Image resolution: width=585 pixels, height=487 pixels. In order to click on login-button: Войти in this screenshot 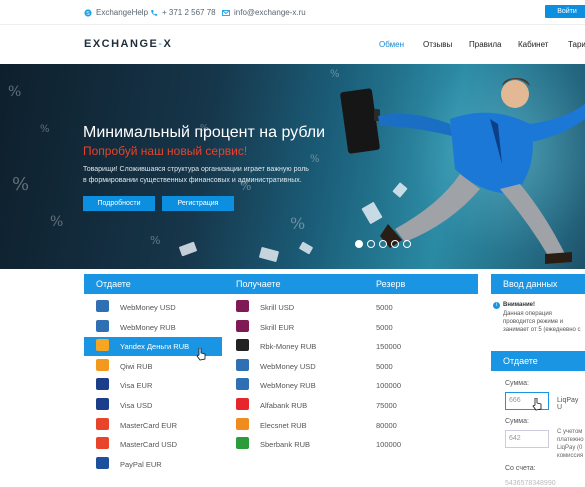, I will do `click(565, 11)`.